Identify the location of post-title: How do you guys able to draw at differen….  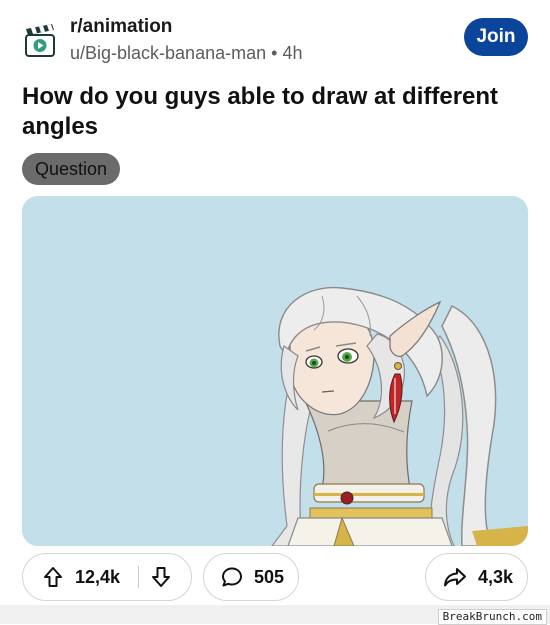
(272, 112).